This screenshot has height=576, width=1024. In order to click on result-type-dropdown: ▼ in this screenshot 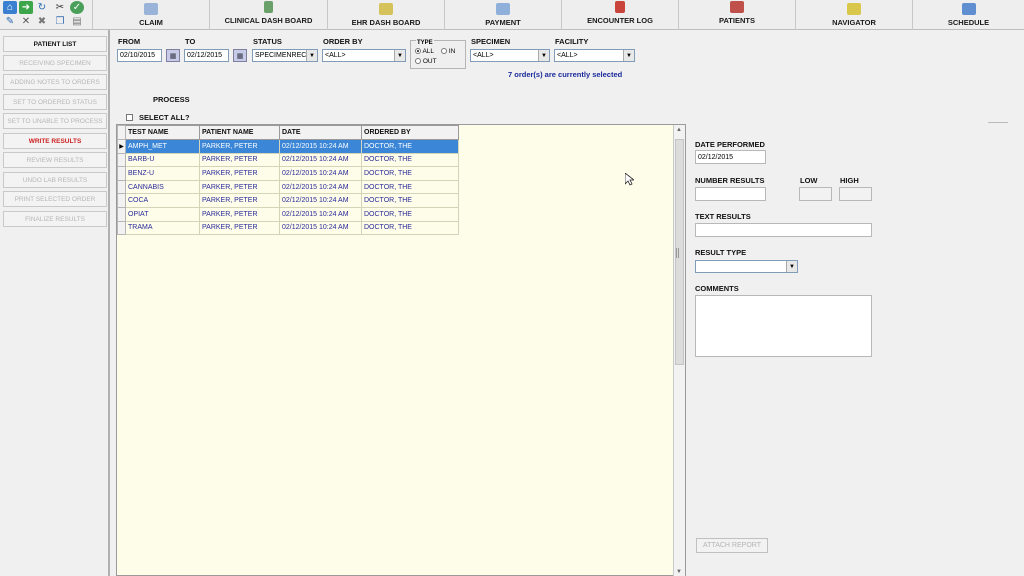, I will do `click(746, 266)`.